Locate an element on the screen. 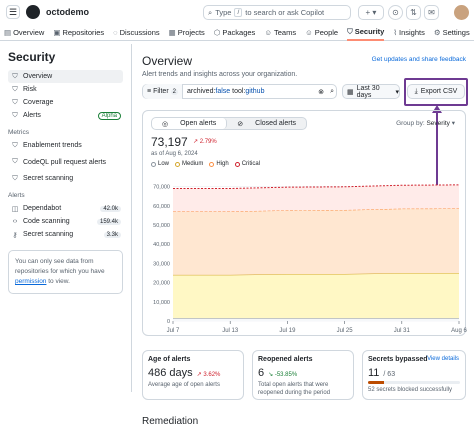 The height and width of the screenshot is (427, 474). avatar is located at coordinates (461, 12).